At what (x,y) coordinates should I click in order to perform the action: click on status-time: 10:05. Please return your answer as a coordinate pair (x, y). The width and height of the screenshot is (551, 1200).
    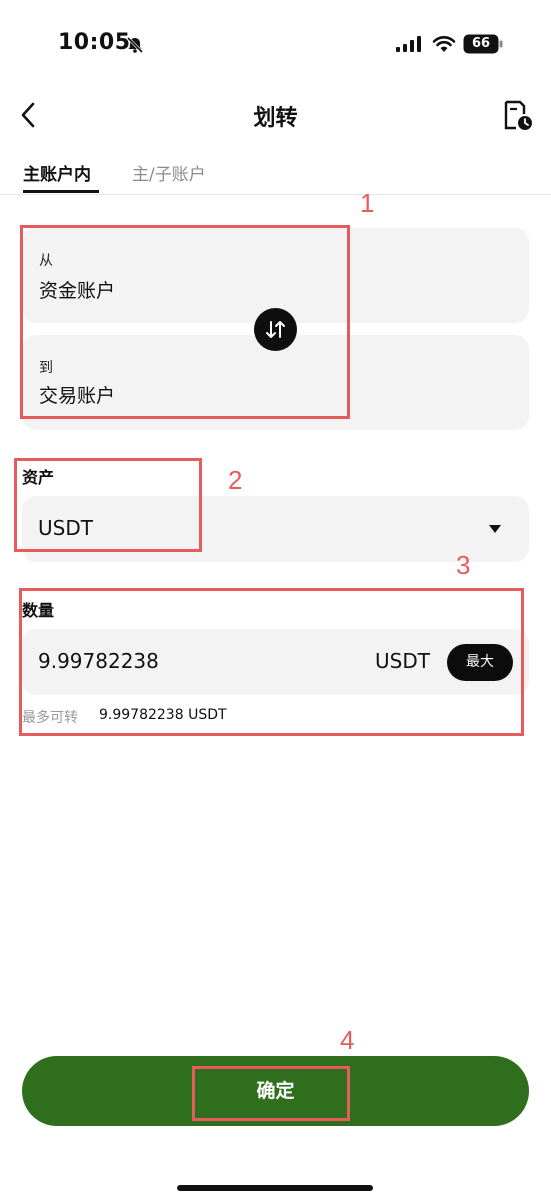
    Looking at the image, I should click on (94, 42).